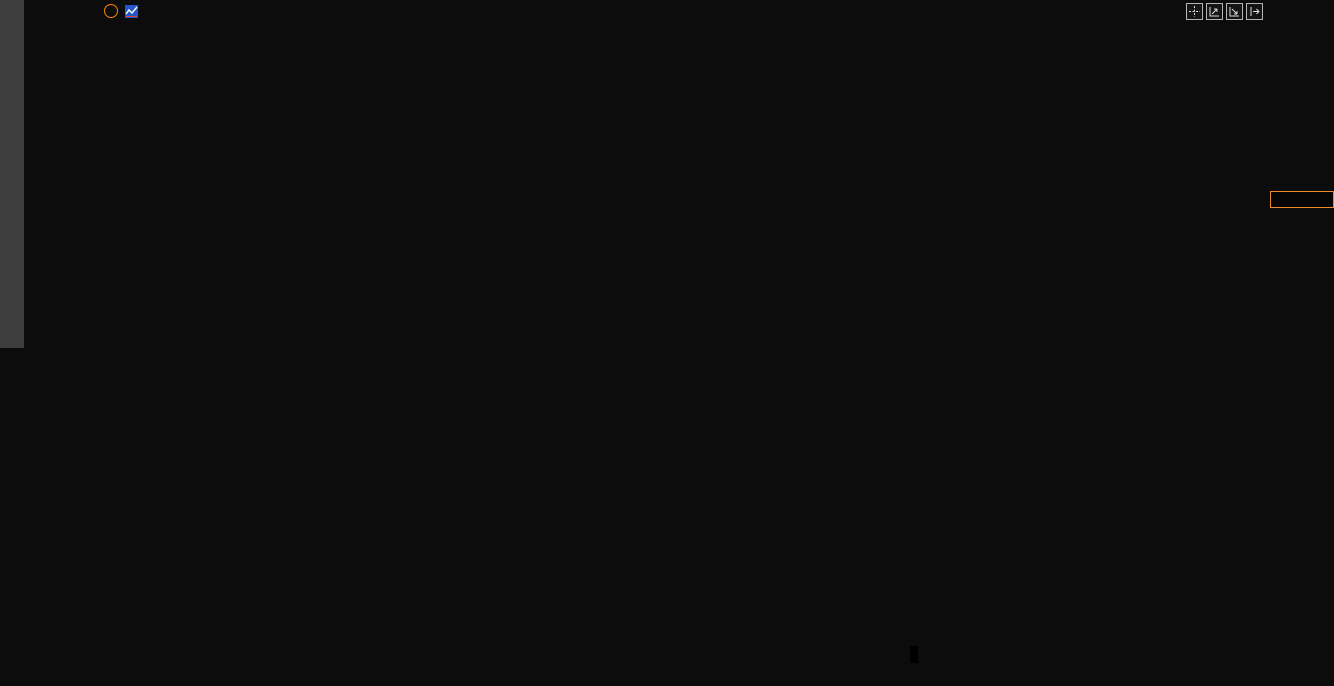 The image size is (1334, 686). I want to click on xaxis-datetime-tooltip, so click(914, 654).